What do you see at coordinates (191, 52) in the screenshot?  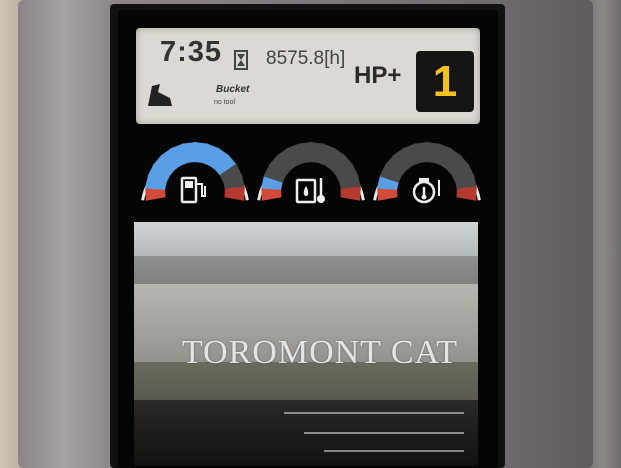 I see `clock-time: 7:35` at bounding box center [191, 52].